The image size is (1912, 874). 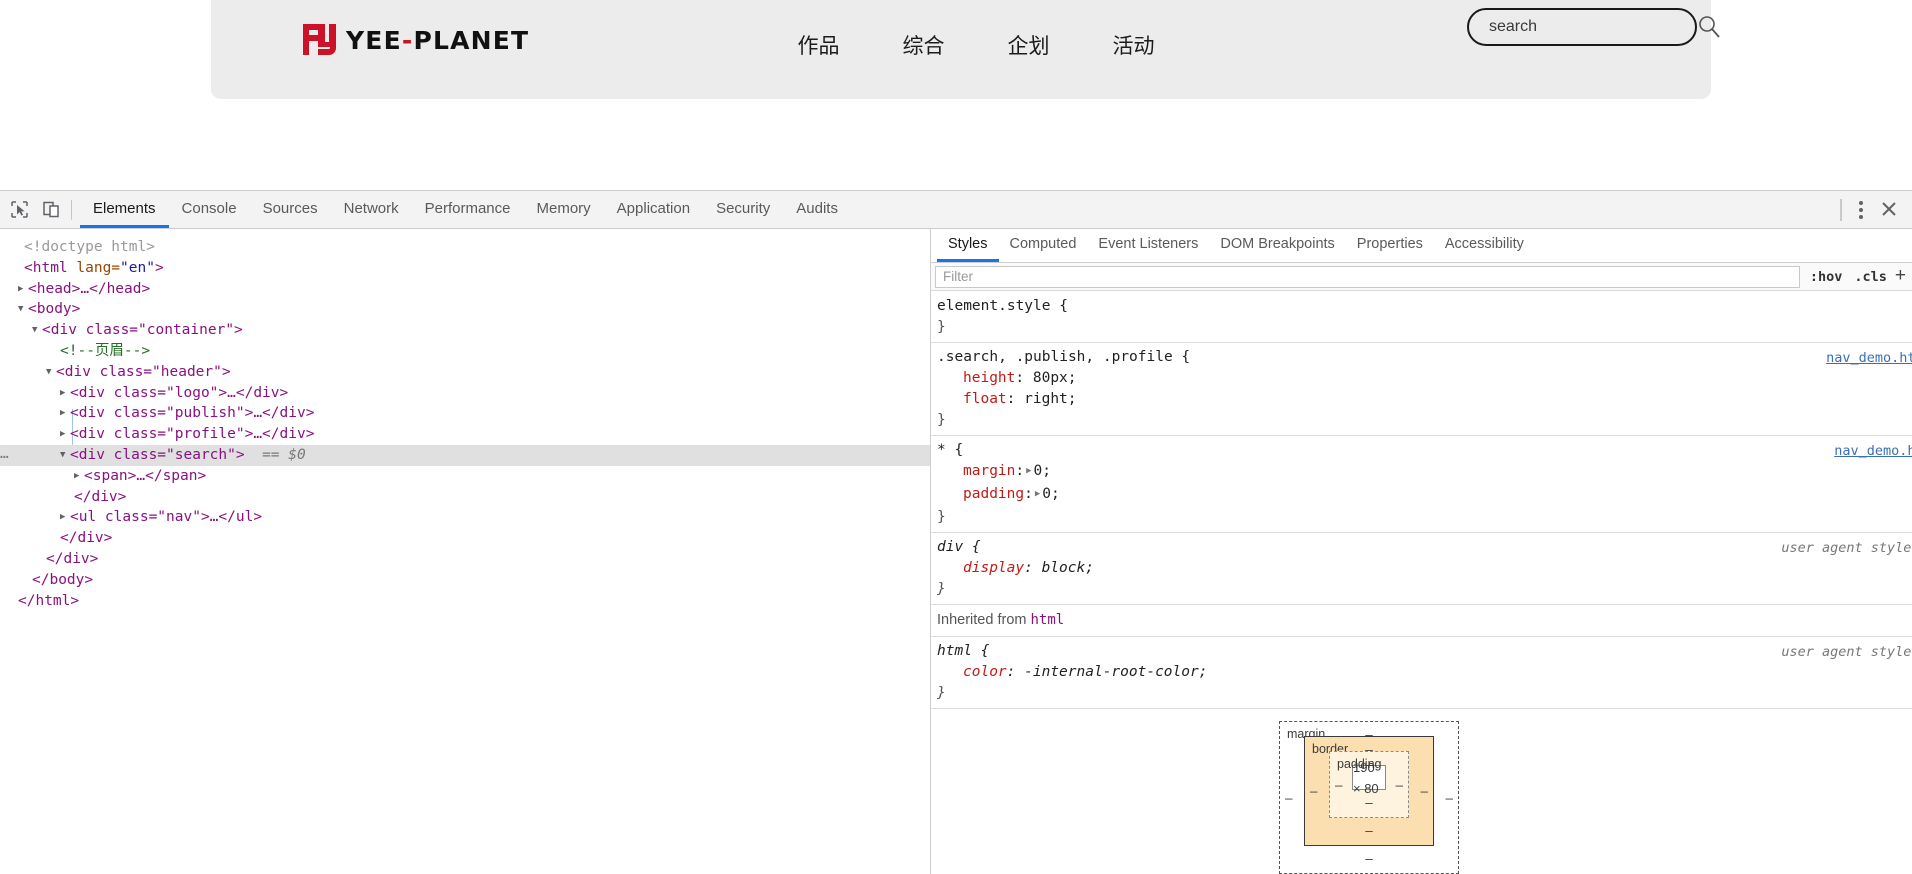 What do you see at coordinates (1369, 764) in the screenshot?
I see `box-model-padding-top: –` at bounding box center [1369, 764].